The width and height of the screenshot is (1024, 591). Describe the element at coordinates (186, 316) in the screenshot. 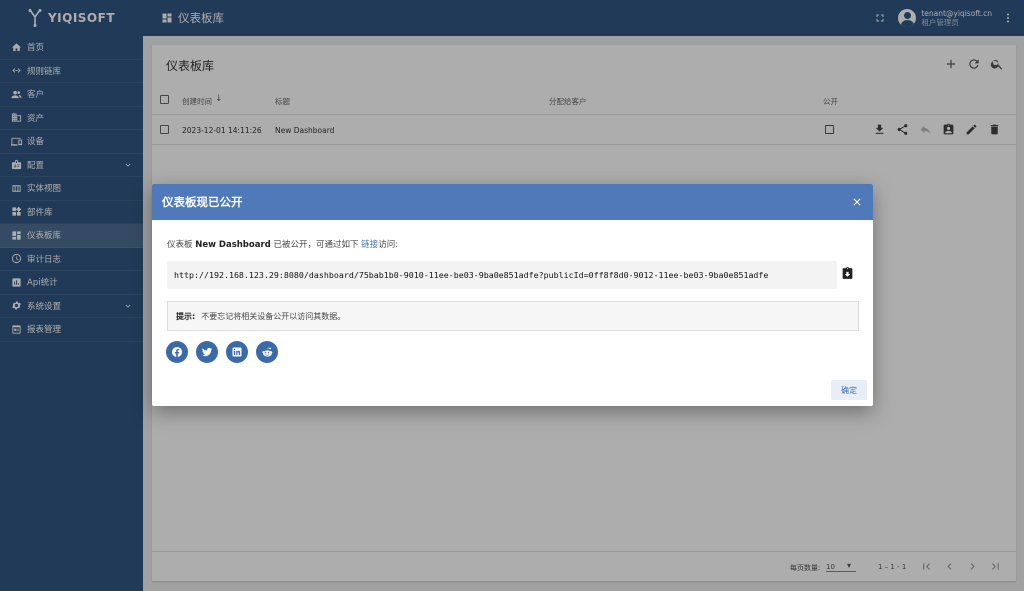

I see `hint-label: 提示:` at that location.